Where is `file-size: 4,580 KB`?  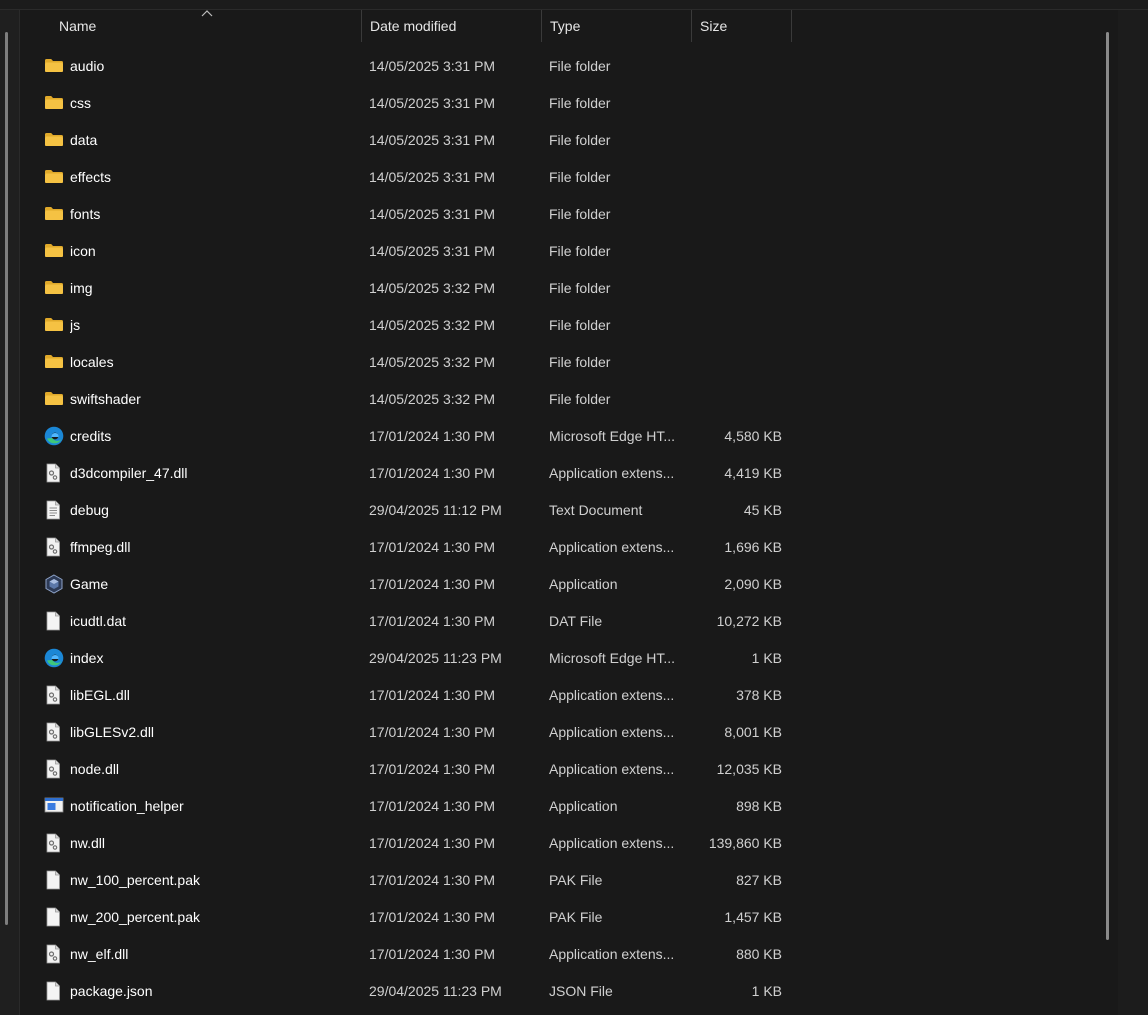 file-size: 4,580 KB is located at coordinates (753, 436).